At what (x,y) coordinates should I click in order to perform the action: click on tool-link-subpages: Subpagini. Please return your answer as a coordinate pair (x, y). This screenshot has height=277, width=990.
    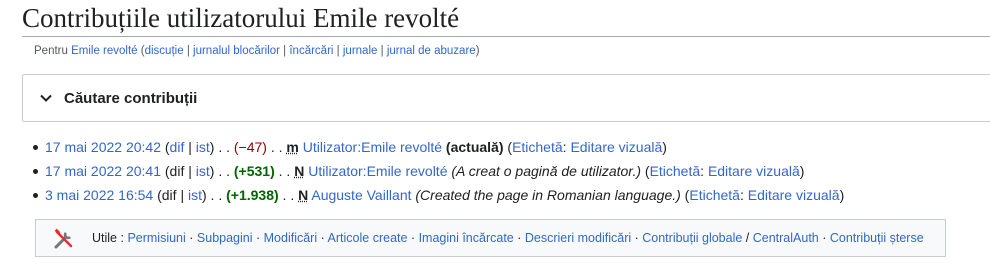
    Looking at the image, I should click on (225, 238).